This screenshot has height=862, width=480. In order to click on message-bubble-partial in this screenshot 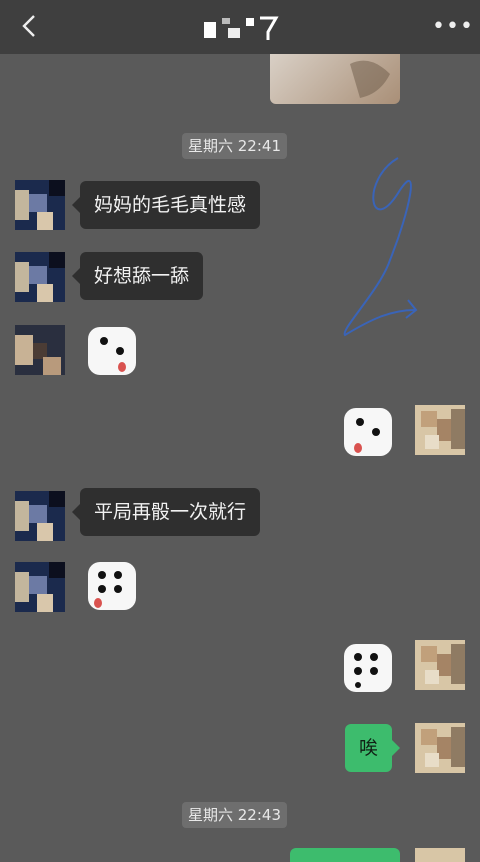, I will do `click(345, 855)`.